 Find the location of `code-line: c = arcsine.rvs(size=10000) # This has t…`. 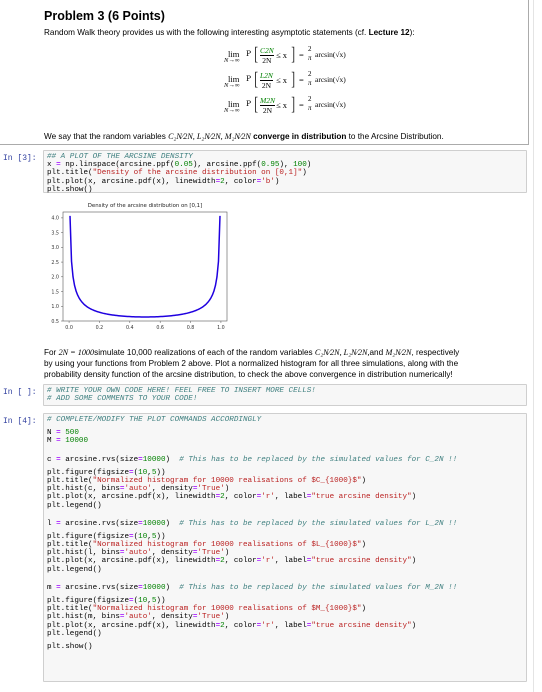

code-line: c = arcsine.rvs(size=10000) # This has t… is located at coordinates (252, 459).